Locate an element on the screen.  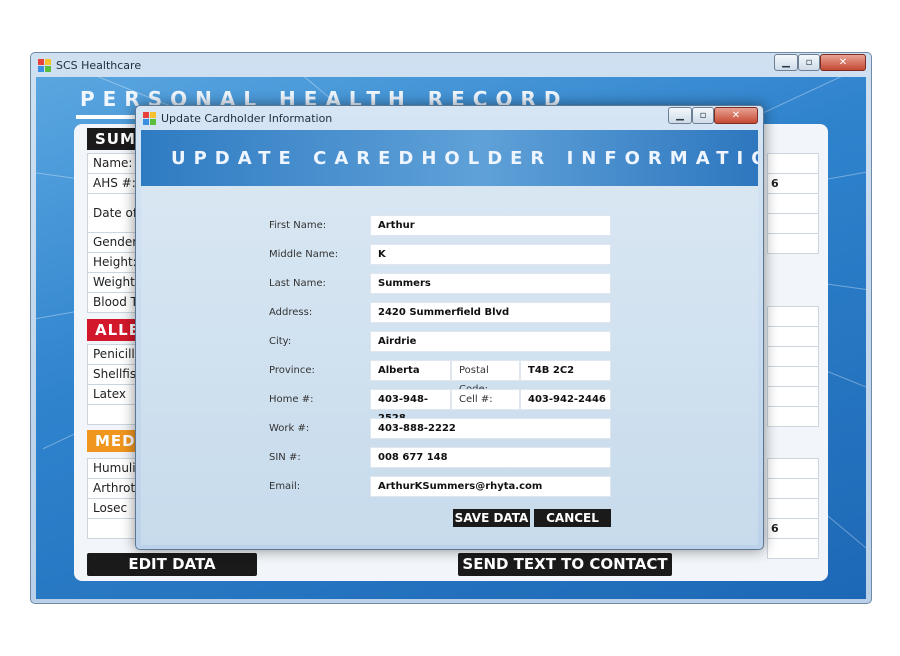
province-field: Alberta is located at coordinates (410, 370).